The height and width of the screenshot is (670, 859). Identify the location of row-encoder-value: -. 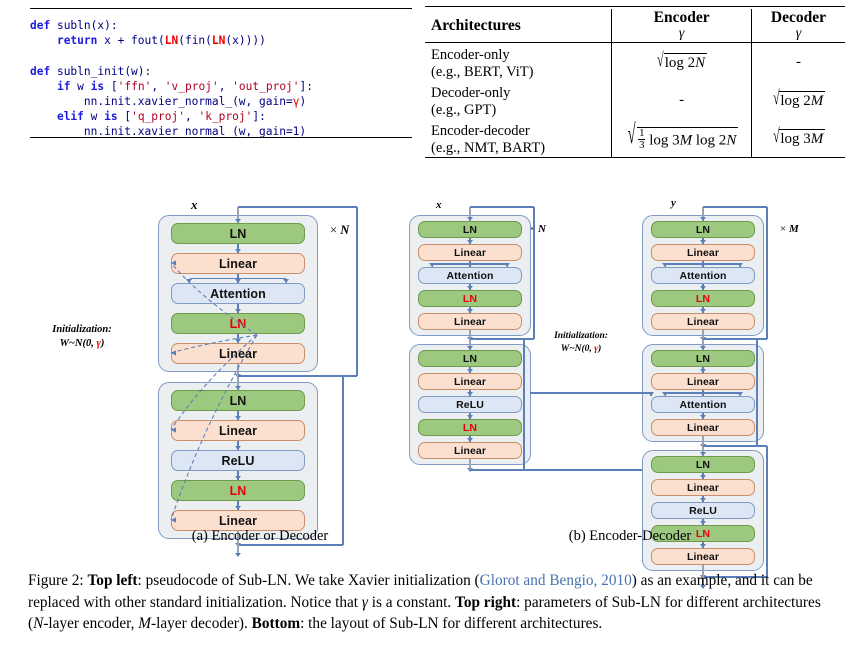
(681, 100).